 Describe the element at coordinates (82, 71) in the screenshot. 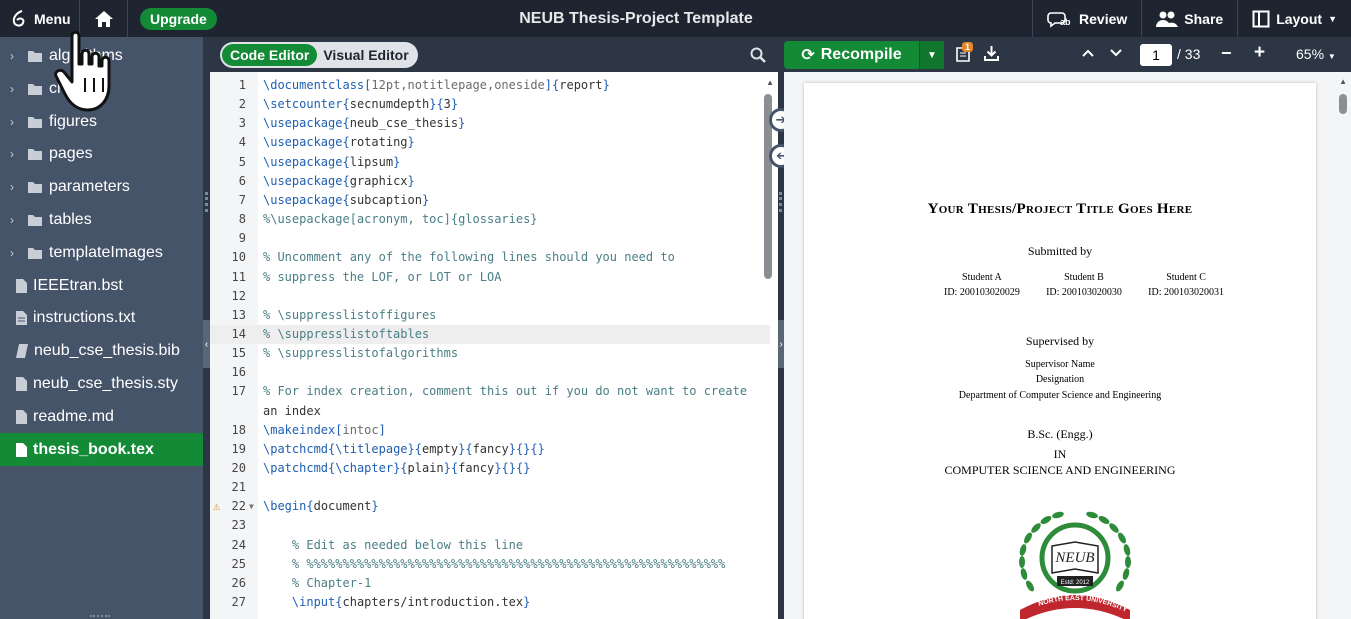

I see `hand-cursor-icon` at that location.